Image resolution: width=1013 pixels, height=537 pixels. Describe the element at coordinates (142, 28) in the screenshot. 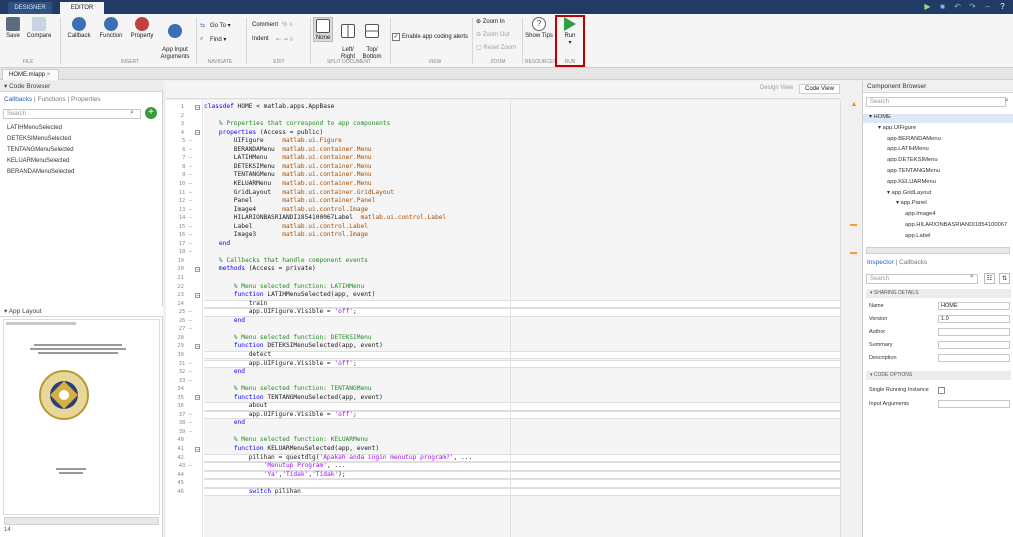

I see `property-button: Property` at that location.